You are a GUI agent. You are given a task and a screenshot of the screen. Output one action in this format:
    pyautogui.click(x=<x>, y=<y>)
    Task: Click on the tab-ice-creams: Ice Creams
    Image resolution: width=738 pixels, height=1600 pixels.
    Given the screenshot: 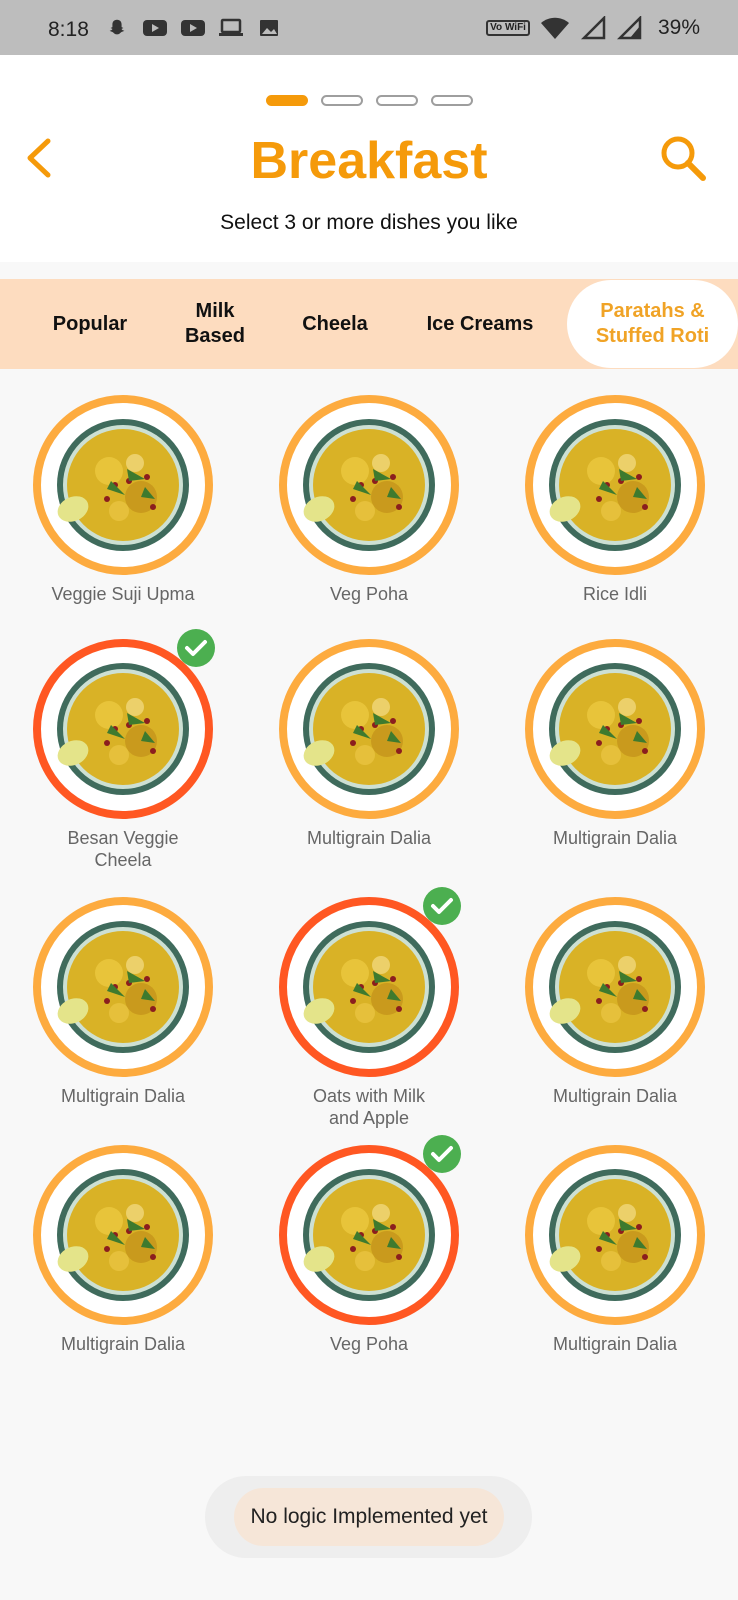 What is the action you would take?
    pyautogui.click(x=480, y=324)
    